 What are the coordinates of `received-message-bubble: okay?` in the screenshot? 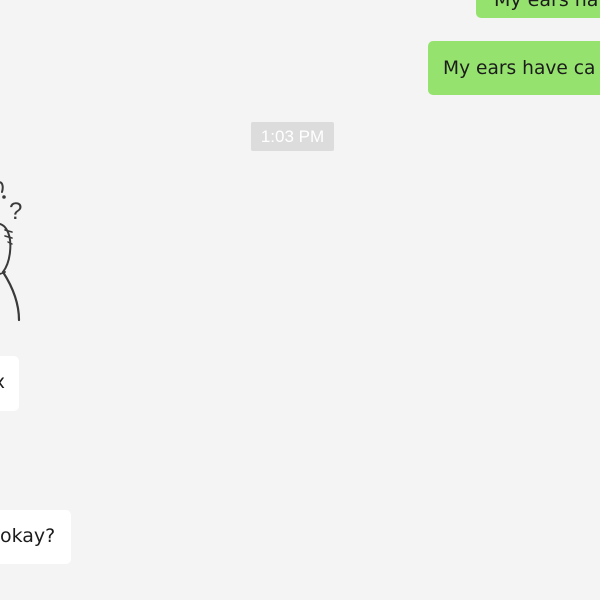 It's located at (35, 537).